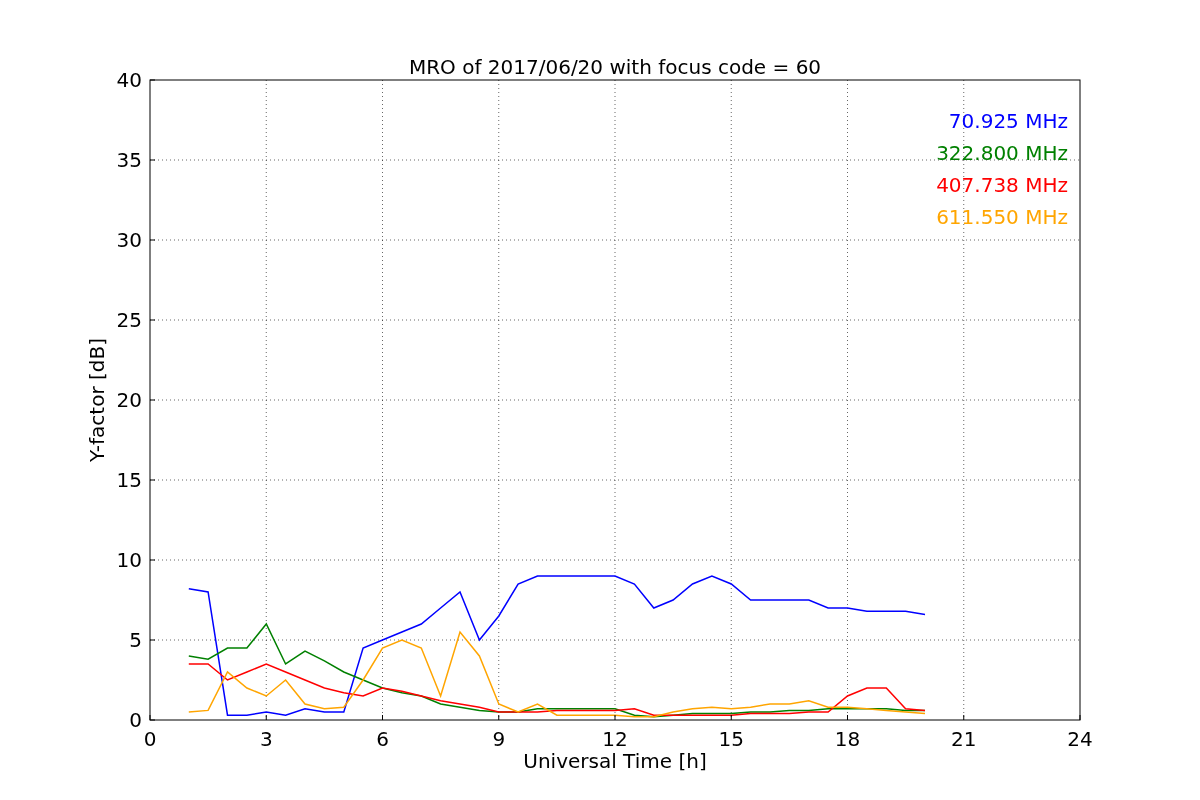  Describe the element at coordinates (129, 480) in the screenshot. I see `y-tick-label: 15` at that location.